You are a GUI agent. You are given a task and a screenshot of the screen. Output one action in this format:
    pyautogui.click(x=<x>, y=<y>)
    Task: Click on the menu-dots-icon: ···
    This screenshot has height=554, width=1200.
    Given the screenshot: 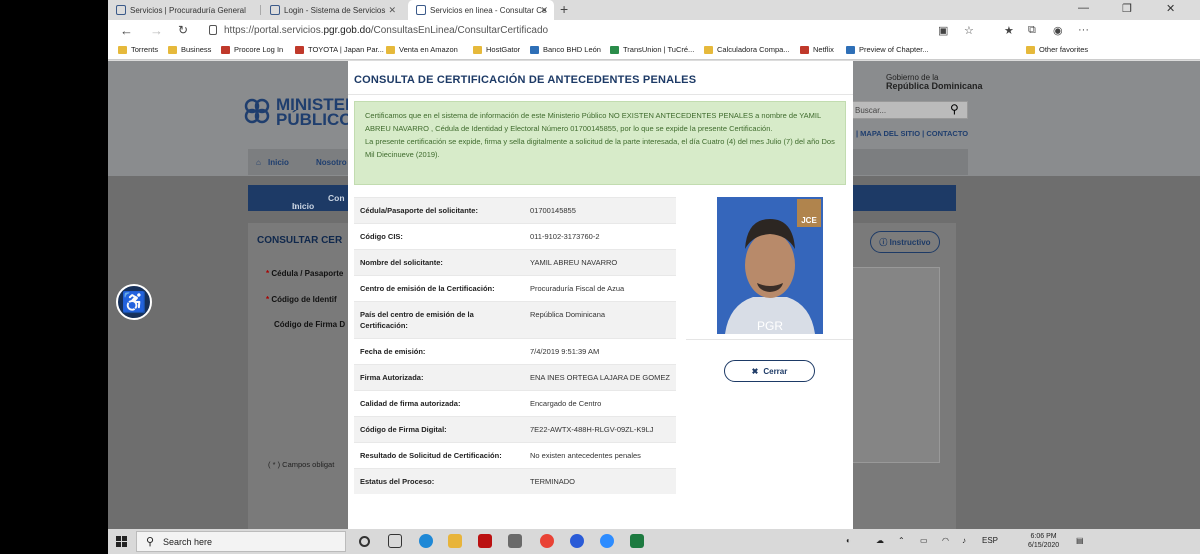 What is the action you would take?
    pyautogui.click(x=1083, y=30)
    